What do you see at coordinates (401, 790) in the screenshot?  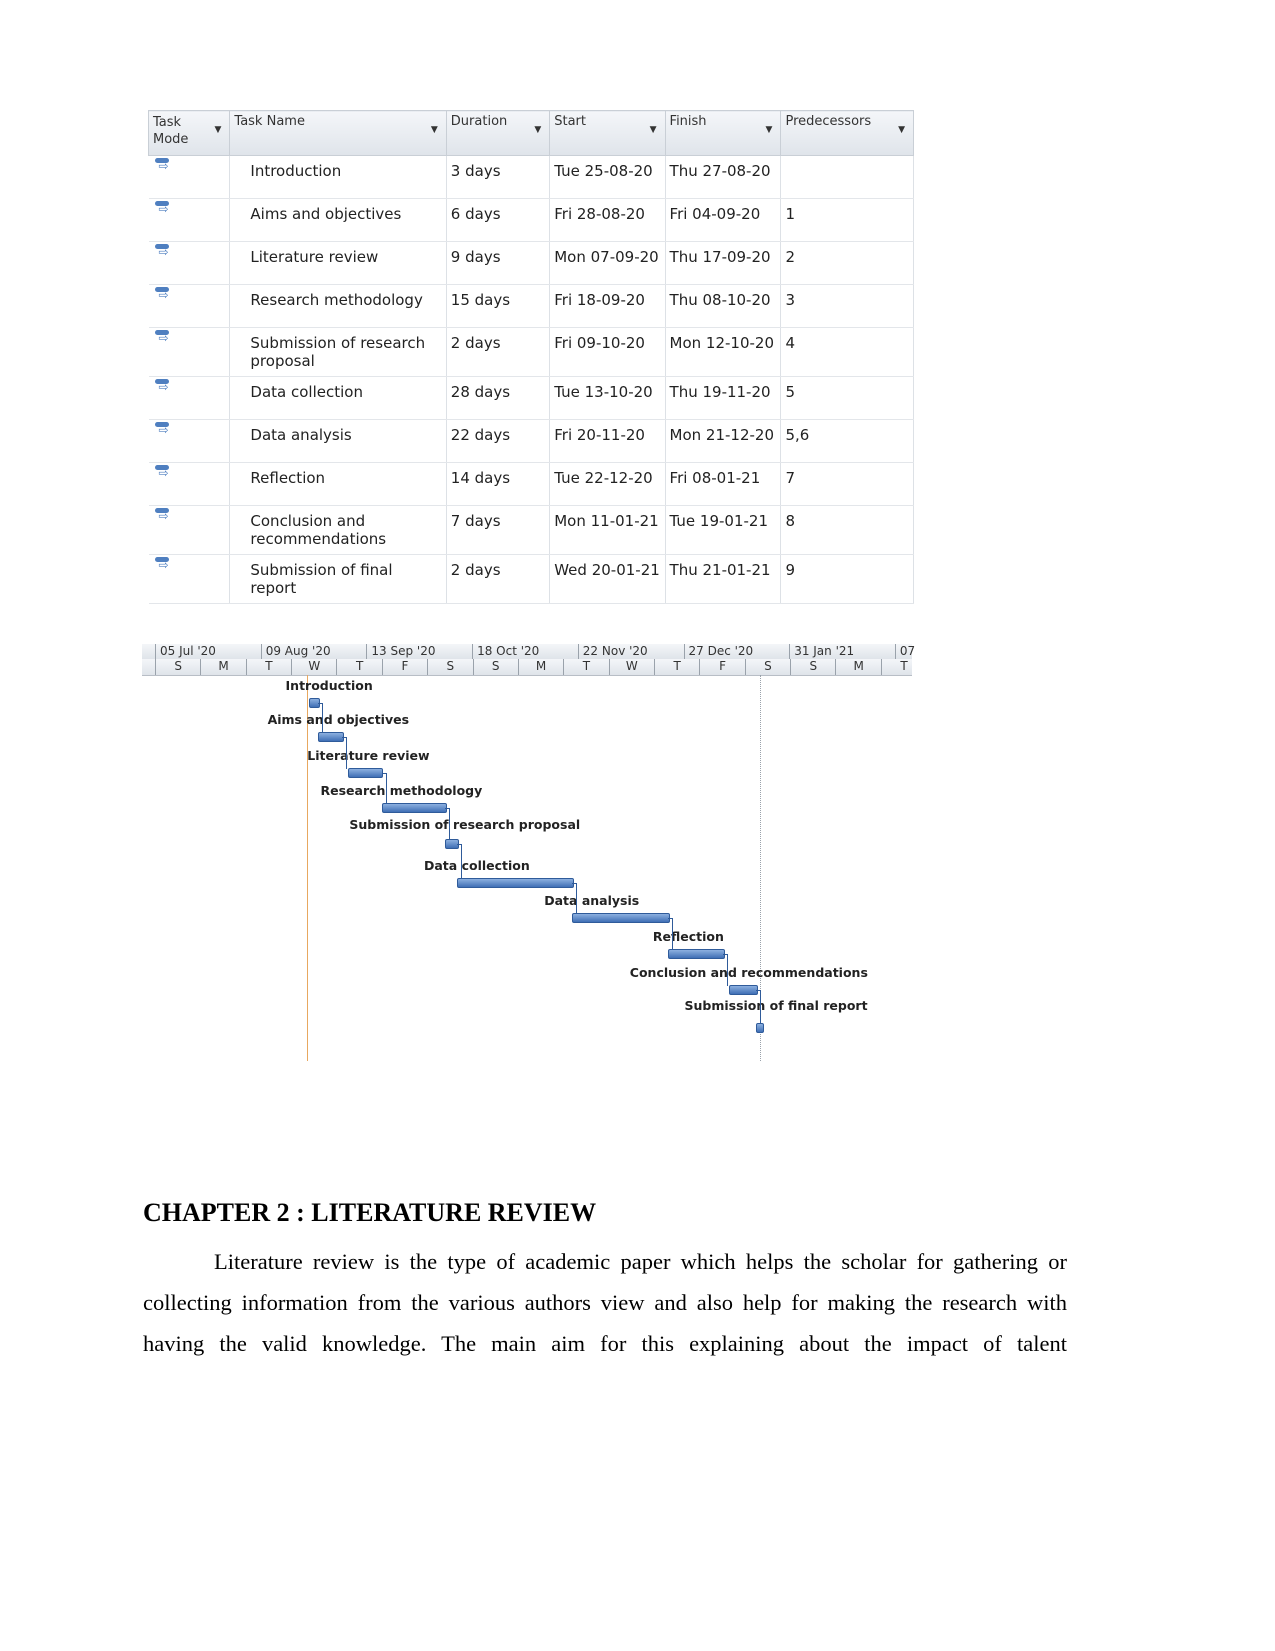 I see `task-bar-label: Research methodology` at bounding box center [401, 790].